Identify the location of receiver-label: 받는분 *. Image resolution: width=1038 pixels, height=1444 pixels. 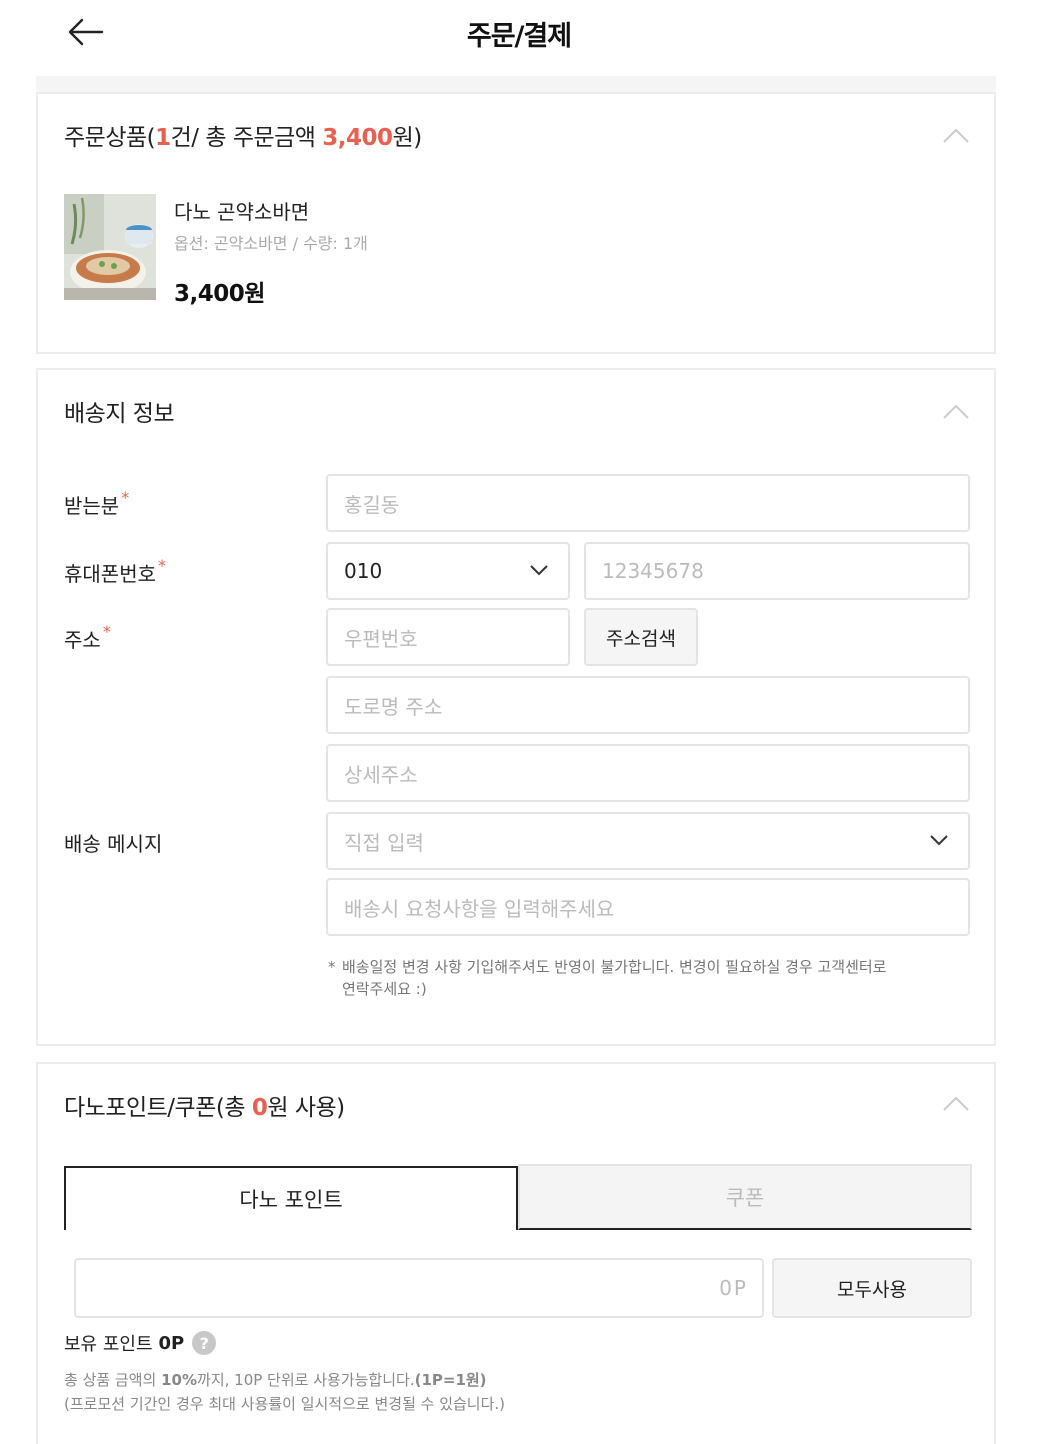
(97, 503).